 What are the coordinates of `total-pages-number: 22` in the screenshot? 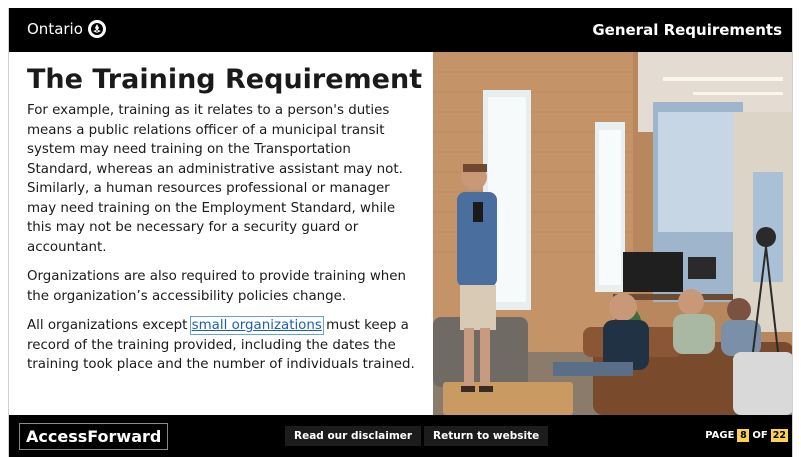 It's located at (779, 435).